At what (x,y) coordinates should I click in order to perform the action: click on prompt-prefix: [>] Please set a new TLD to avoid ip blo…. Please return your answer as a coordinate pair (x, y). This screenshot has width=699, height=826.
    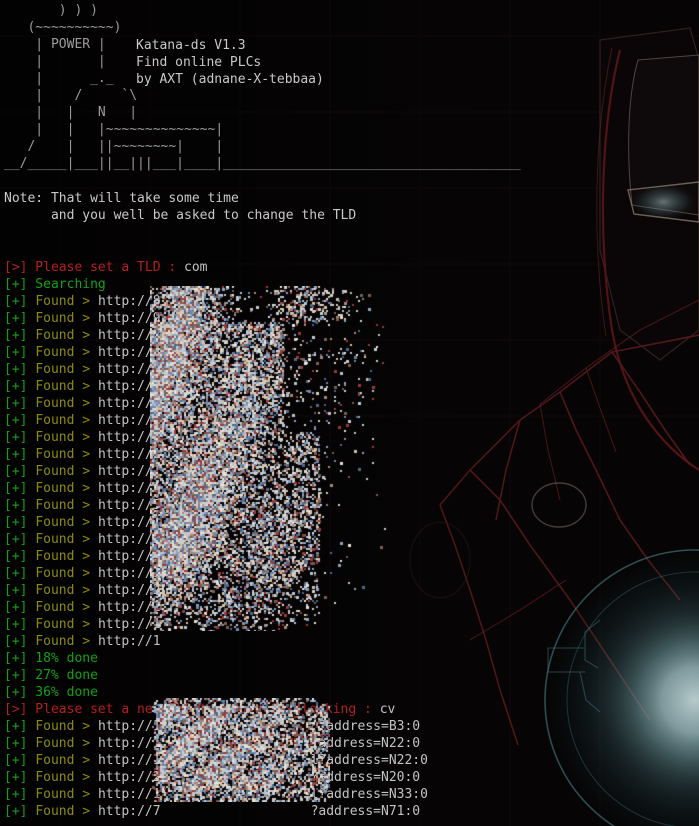
    Looking at the image, I should click on (192, 709).